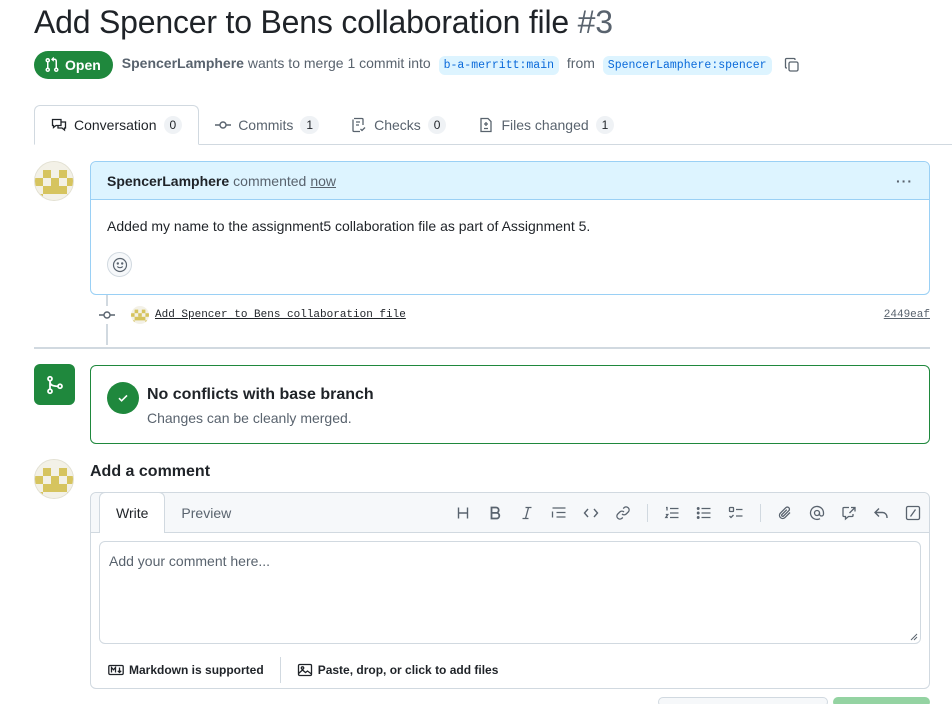 The image size is (952, 704). I want to click on bold-icon, so click(495, 513).